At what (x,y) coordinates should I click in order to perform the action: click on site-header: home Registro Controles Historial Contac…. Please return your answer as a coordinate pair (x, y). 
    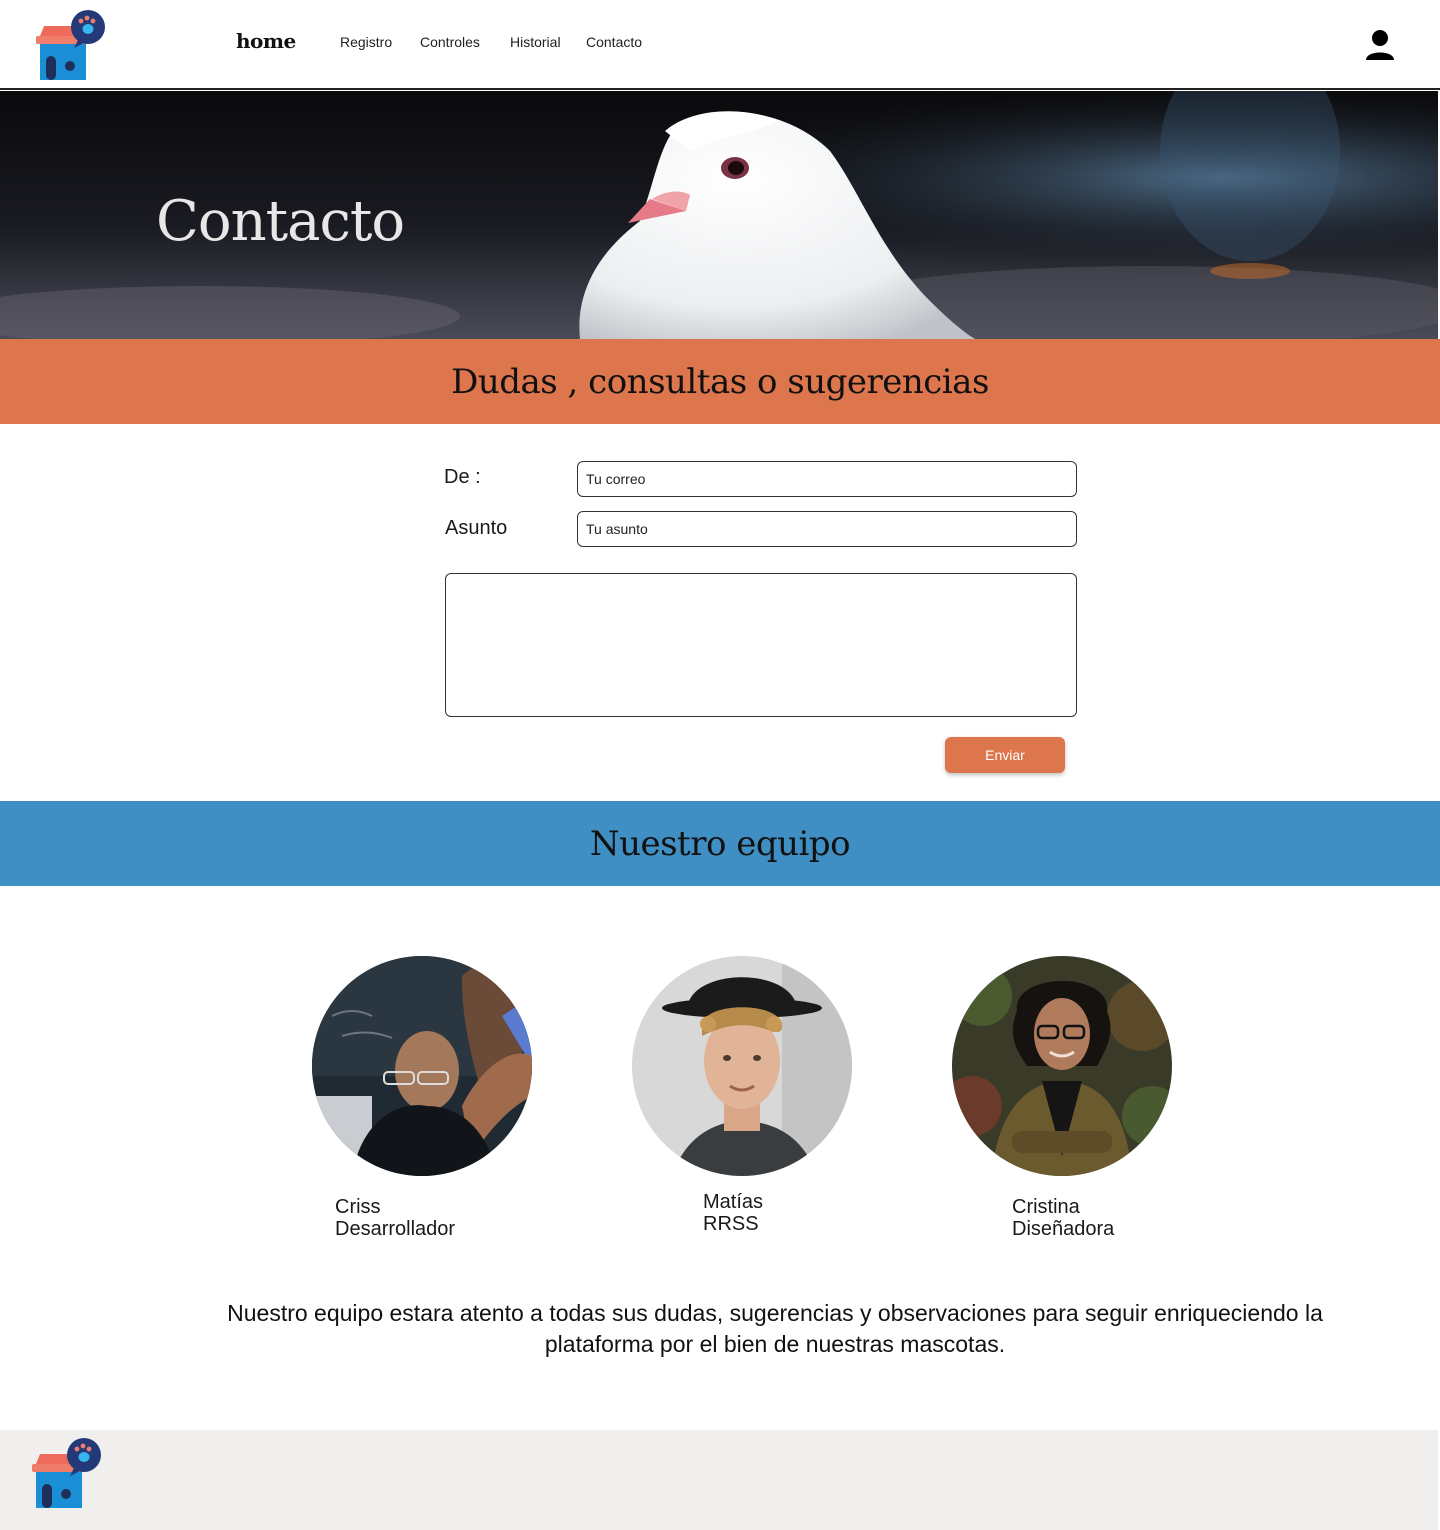
    Looking at the image, I should click on (720, 45).